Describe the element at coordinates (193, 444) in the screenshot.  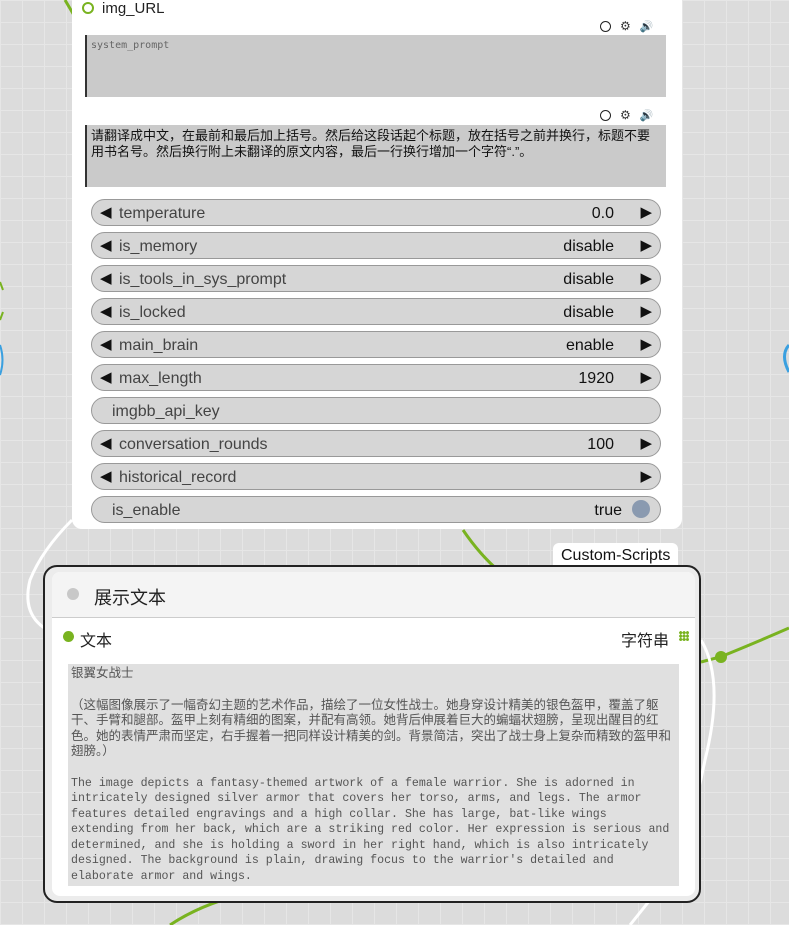
I see `widget-label: conversation_rounds` at that location.